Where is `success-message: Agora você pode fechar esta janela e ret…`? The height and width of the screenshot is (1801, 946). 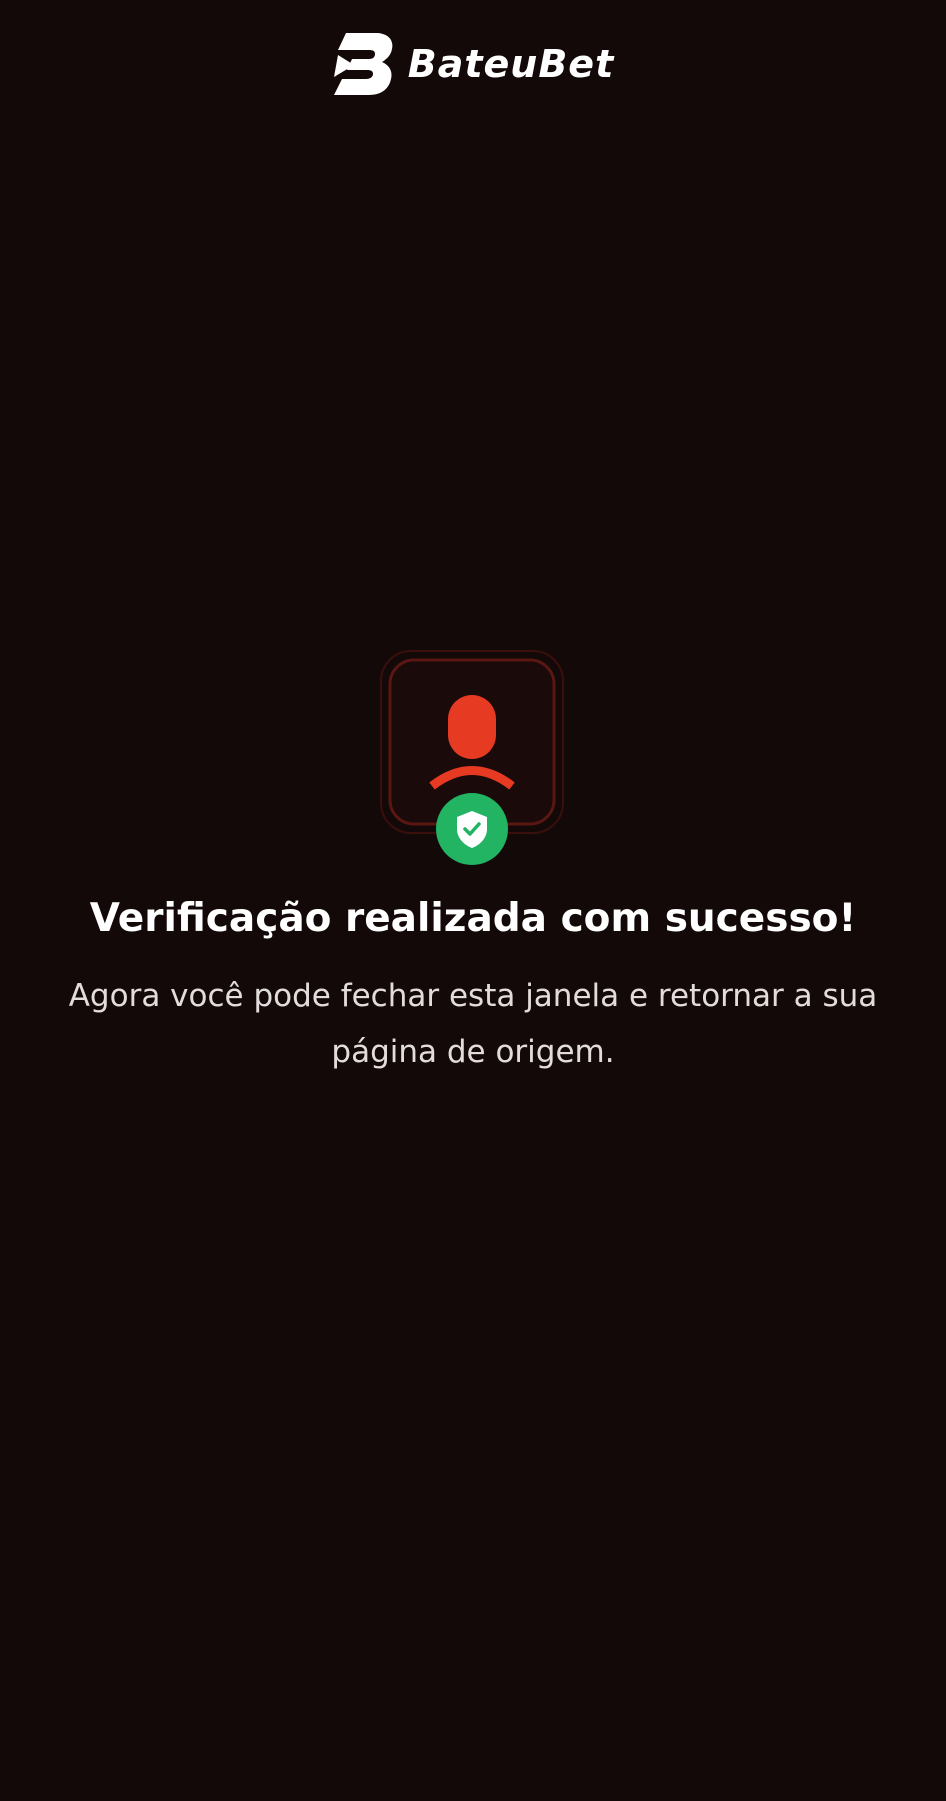 success-message: Agora você pode fechar esta janela e ret… is located at coordinates (473, 1024).